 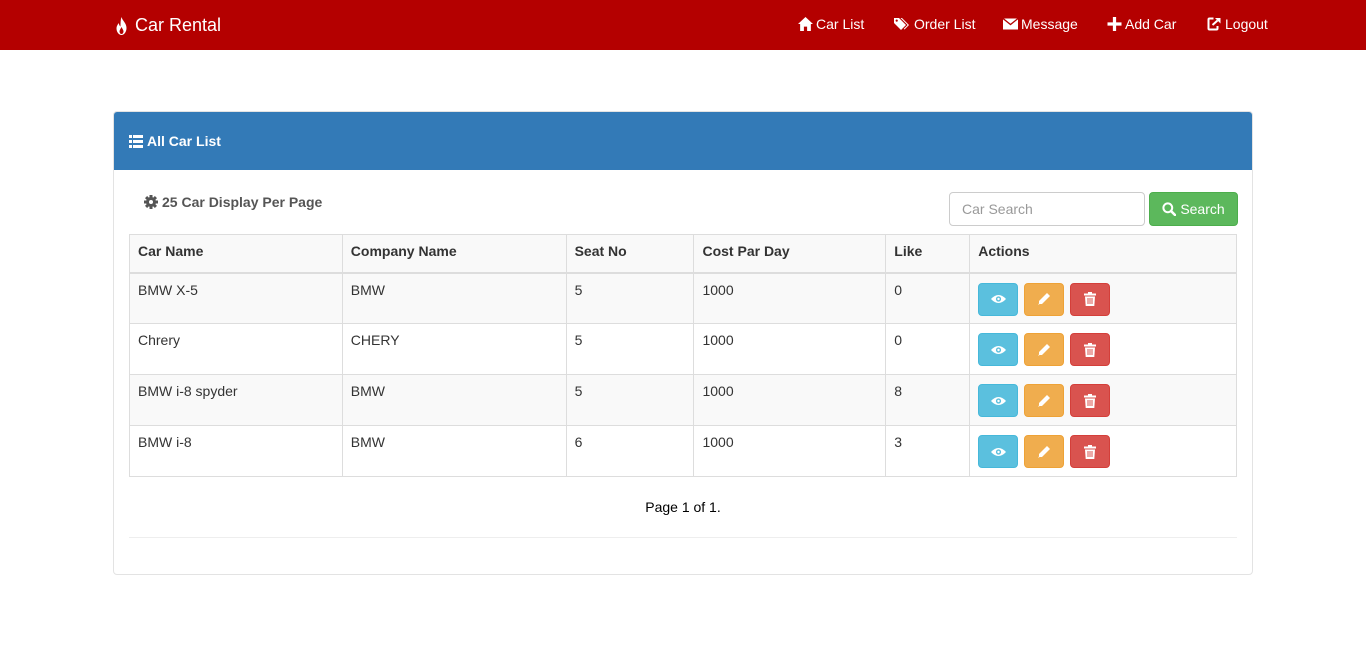 What do you see at coordinates (236, 349) in the screenshot?
I see `cell-car-name: Chrery` at bounding box center [236, 349].